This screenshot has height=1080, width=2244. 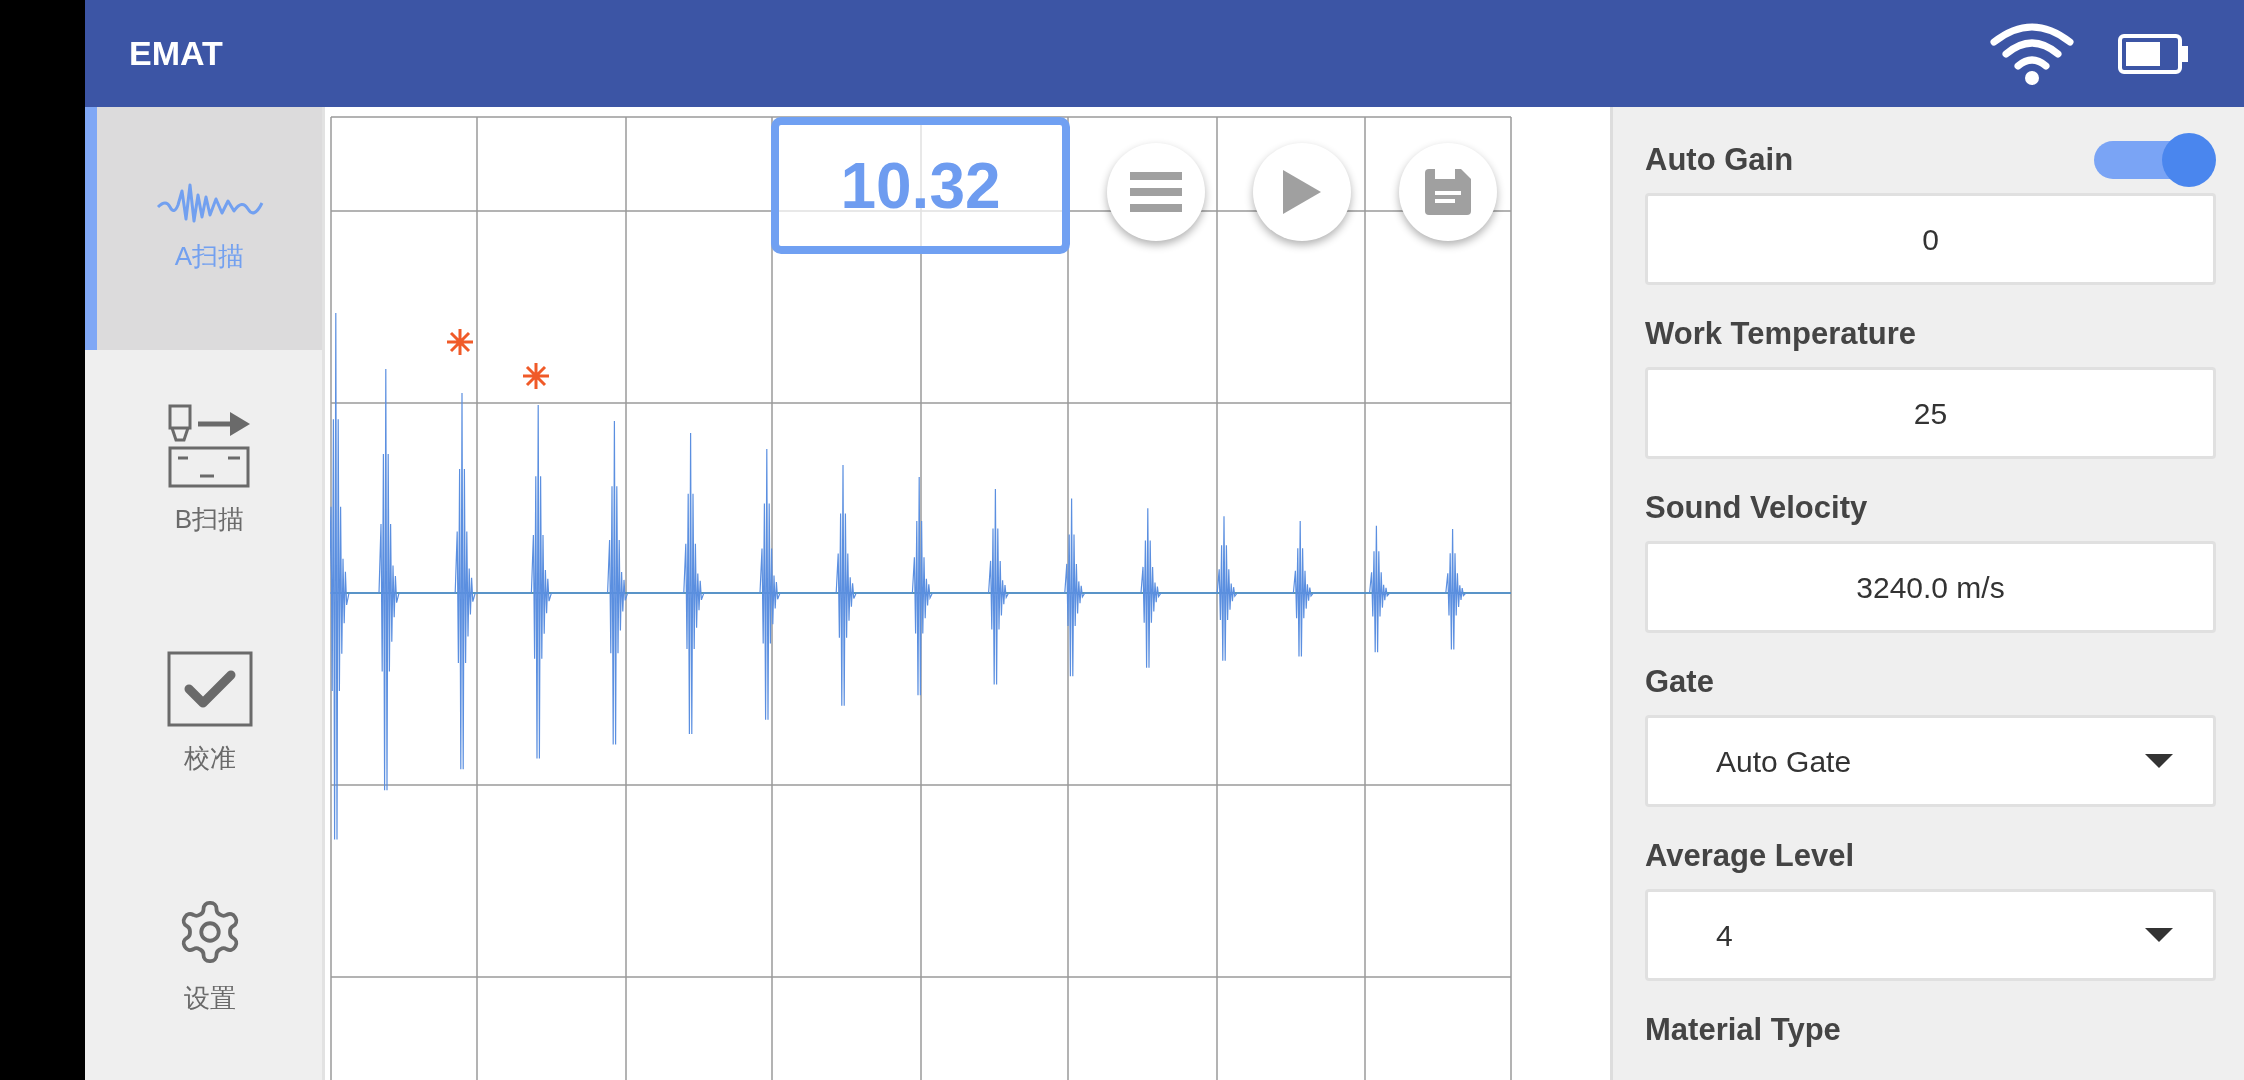 I want to click on app-title: EMAT, so click(x=176, y=53).